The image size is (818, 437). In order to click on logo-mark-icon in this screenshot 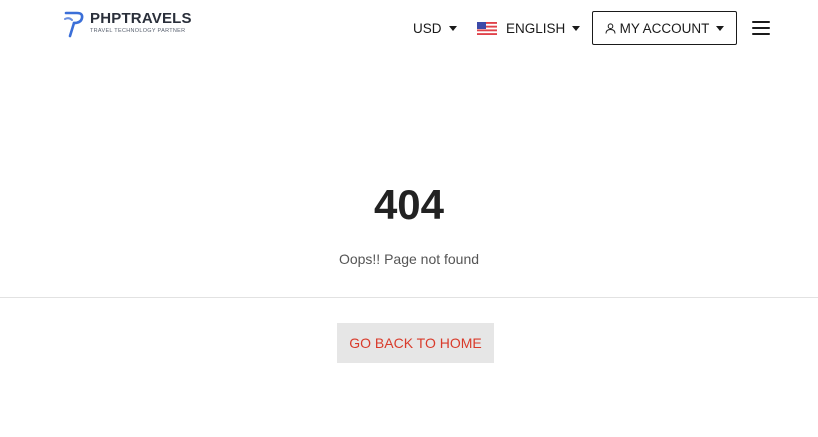, I will do `click(74, 24)`.